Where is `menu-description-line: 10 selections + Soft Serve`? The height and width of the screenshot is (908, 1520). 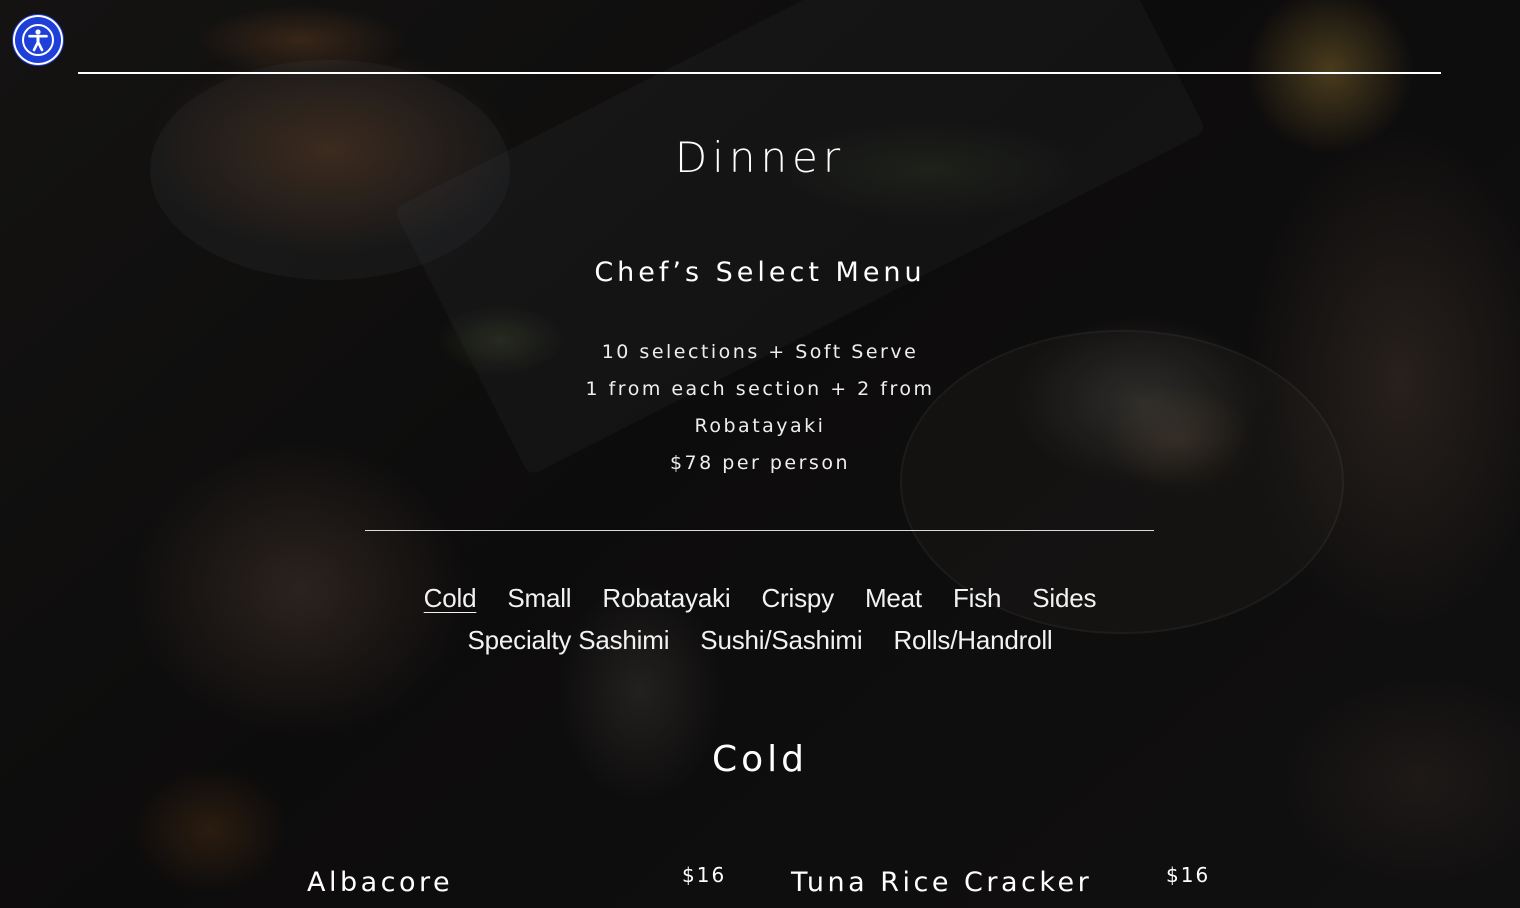
menu-description-line: 10 selections + Soft Serve is located at coordinates (760, 352).